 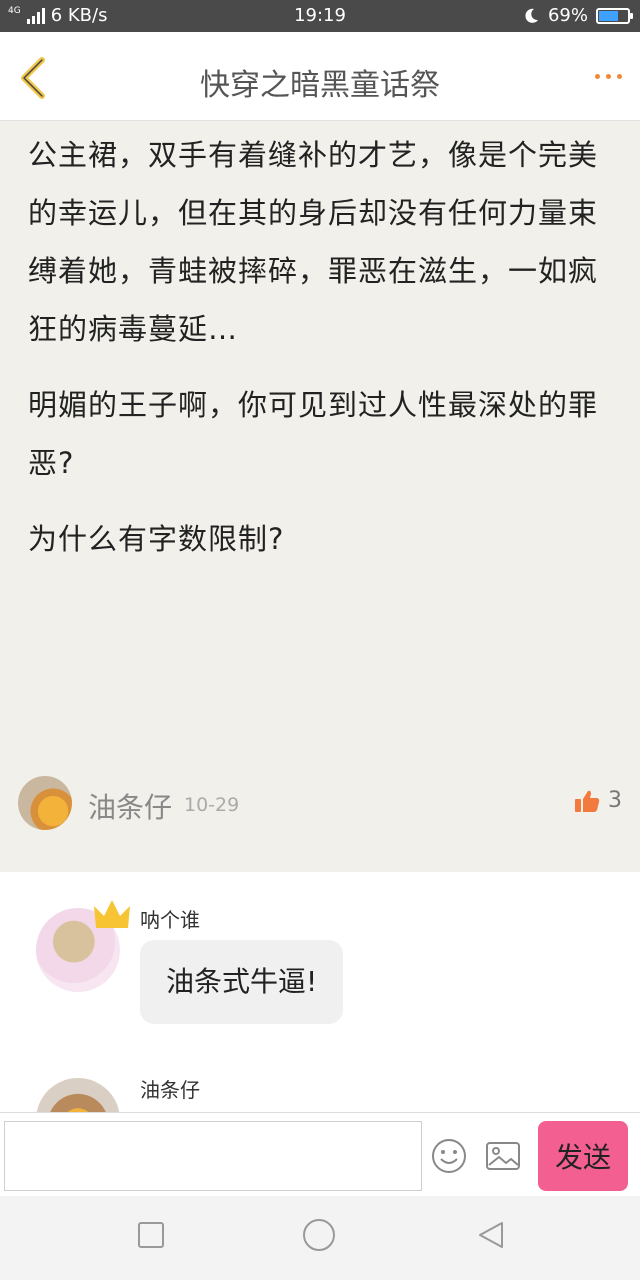 I want to click on comment-input, so click(x=213, y=1156).